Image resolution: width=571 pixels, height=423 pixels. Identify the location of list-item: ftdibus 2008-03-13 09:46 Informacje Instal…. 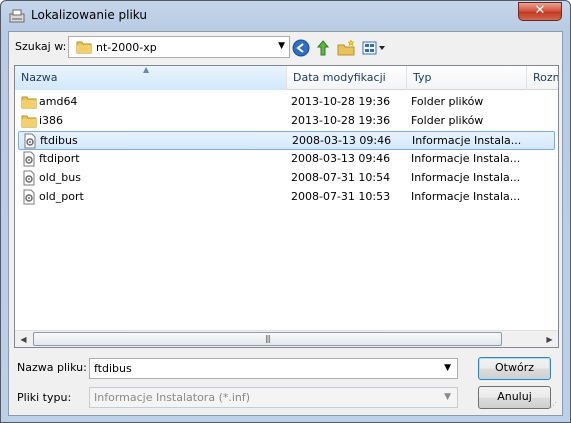
(286, 140).